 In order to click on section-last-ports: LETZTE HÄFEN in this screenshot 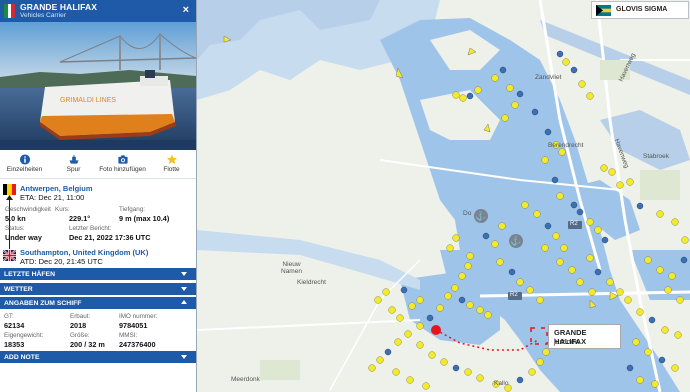, I will do `click(98, 274)`.